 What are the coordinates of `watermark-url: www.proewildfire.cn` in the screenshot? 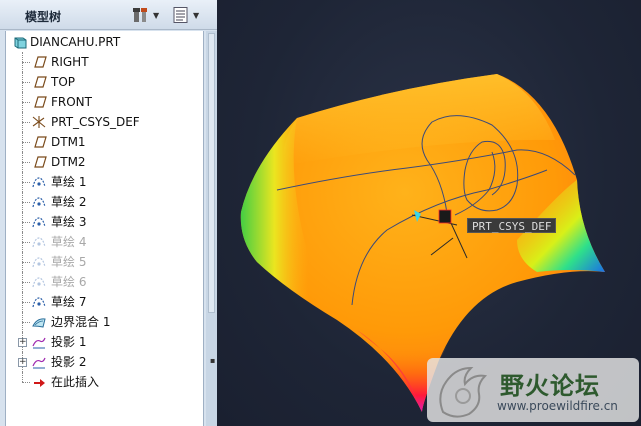 It's located at (557, 406).